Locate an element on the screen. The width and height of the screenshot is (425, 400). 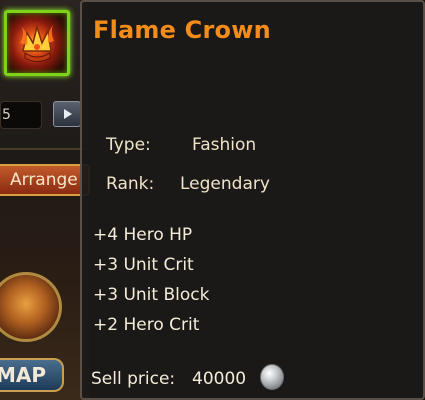
stat-line: +3 Unit Crit is located at coordinates (143, 265).